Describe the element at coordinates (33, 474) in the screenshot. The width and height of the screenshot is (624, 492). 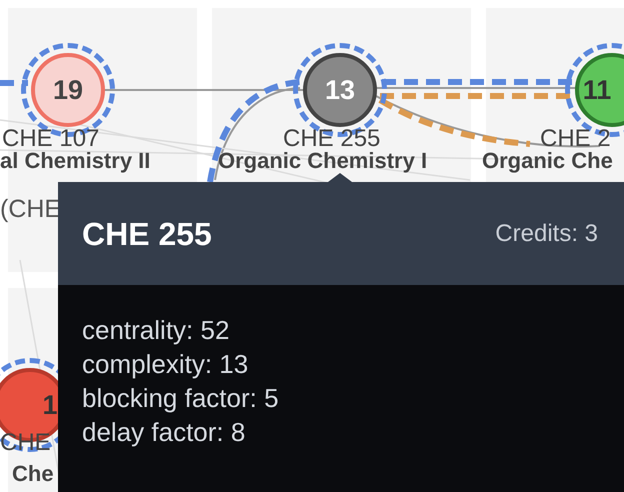
I see `course-name: Che` at that location.